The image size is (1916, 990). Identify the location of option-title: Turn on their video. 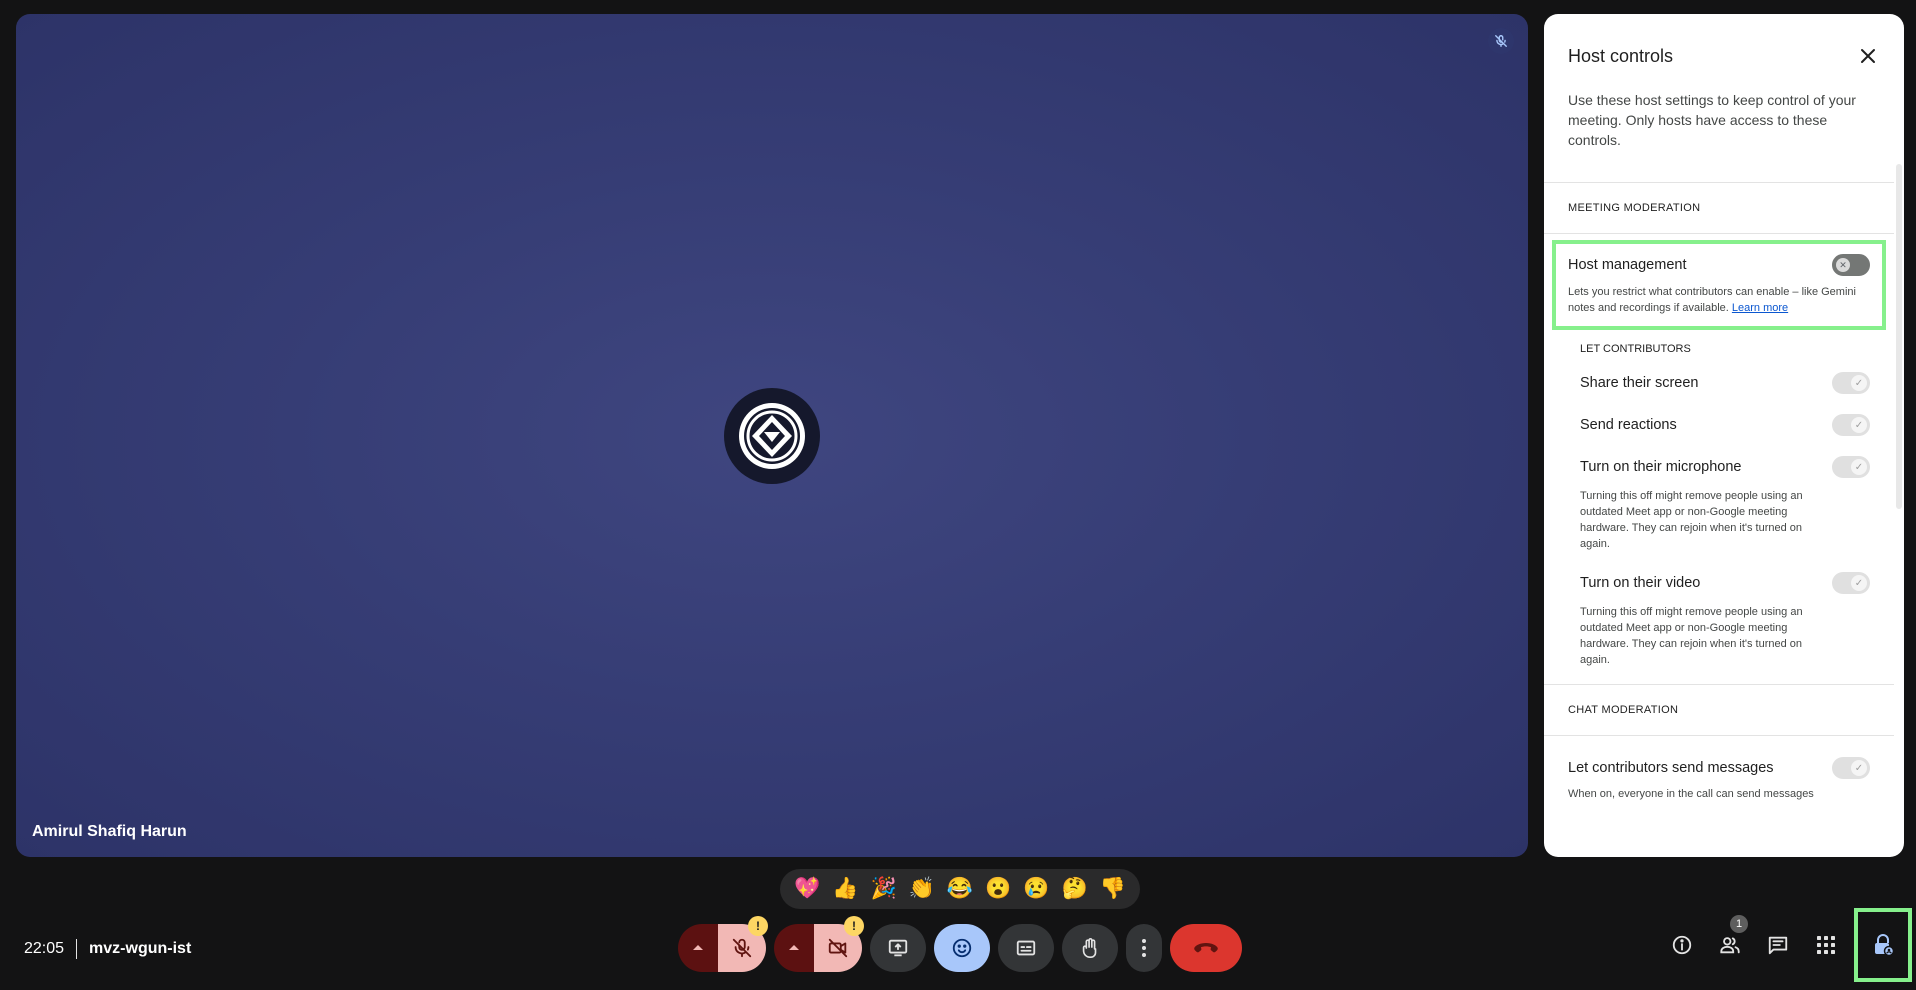
(1640, 583).